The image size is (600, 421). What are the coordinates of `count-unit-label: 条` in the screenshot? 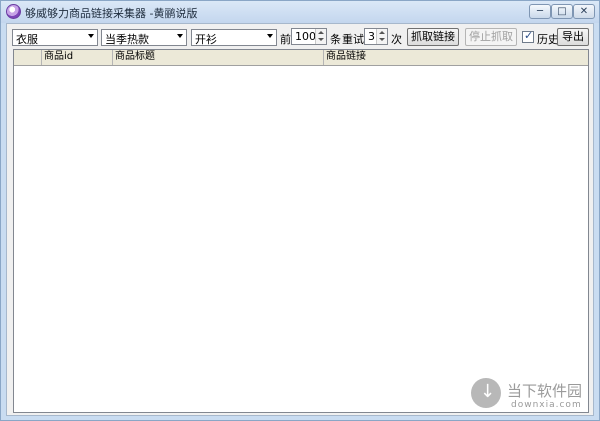 It's located at (335, 39).